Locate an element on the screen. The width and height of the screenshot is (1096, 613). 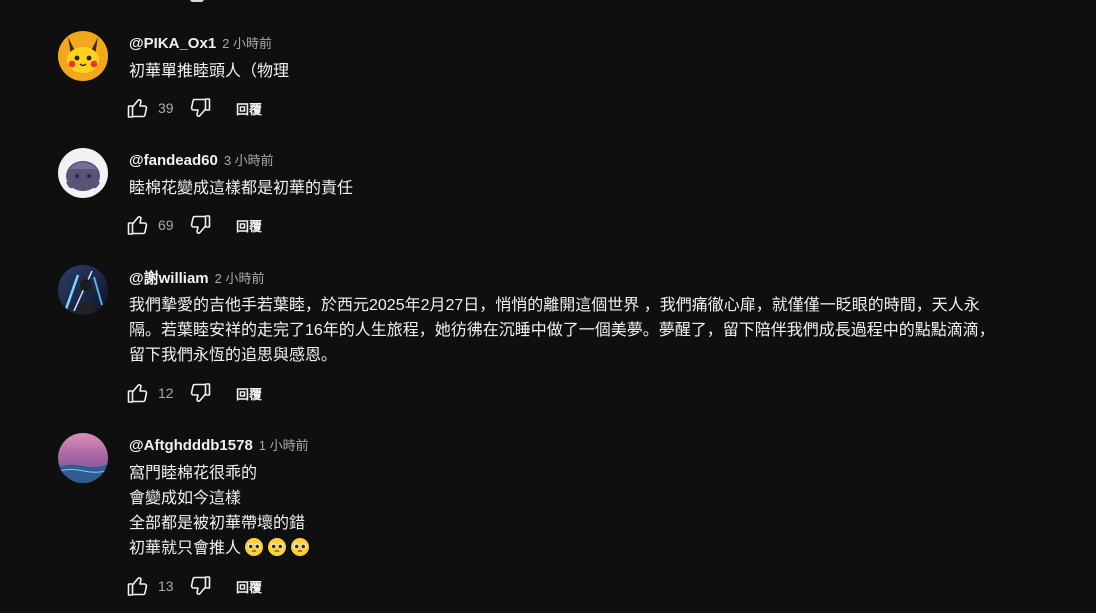
author-handle: @謝william is located at coordinates (169, 277).